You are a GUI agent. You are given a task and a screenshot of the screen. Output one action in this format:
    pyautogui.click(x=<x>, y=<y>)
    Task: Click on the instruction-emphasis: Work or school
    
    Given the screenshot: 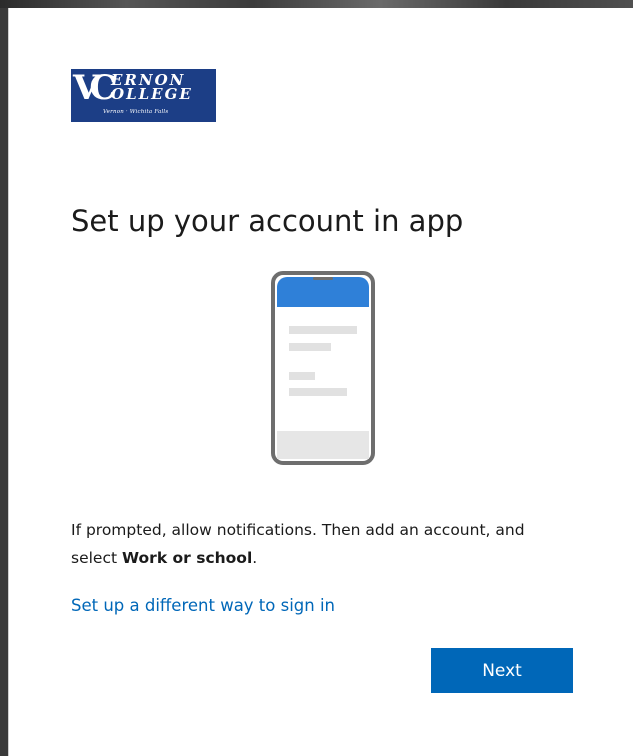 What is the action you would take?
    pyautogui.click(x=187, y=558)
    